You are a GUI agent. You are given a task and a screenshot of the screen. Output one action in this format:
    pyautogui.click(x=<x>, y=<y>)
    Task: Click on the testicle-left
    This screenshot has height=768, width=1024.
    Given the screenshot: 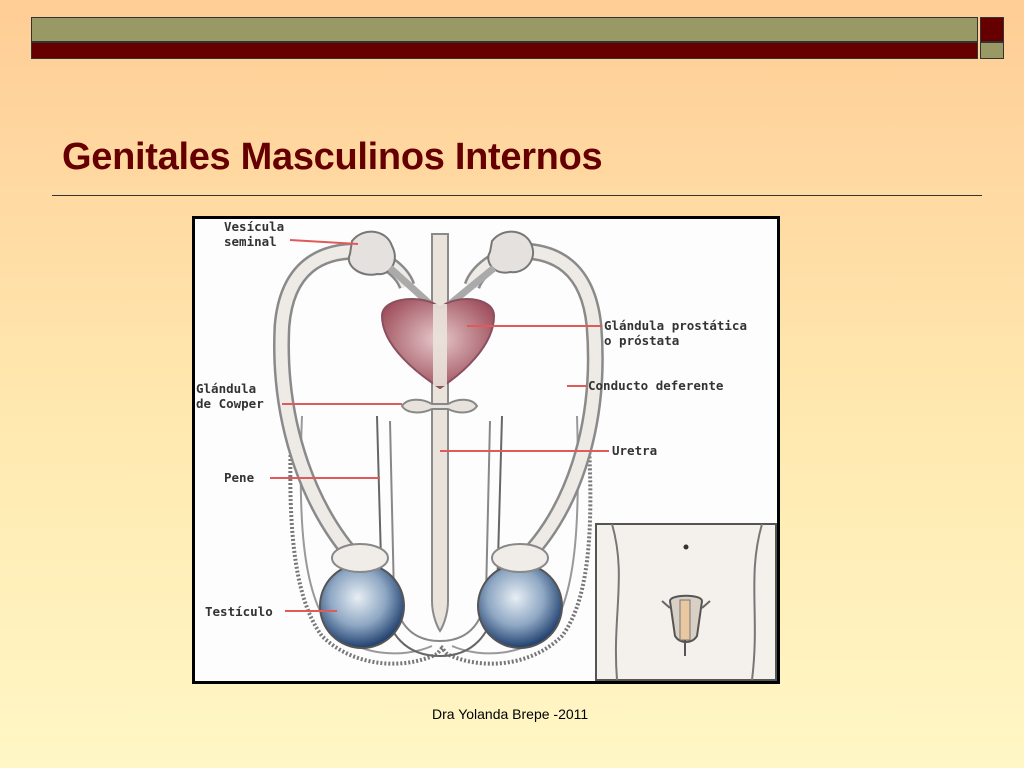 What is the action you would take?
    pyautogui.click(x=362, y=606)
    